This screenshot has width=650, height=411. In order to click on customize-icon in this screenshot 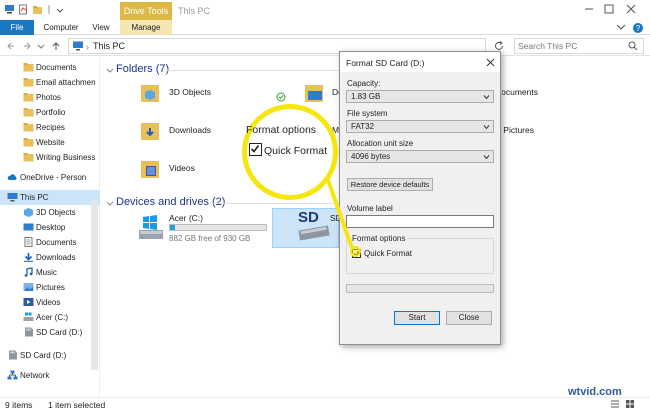, I will do `click(60, 9)`.